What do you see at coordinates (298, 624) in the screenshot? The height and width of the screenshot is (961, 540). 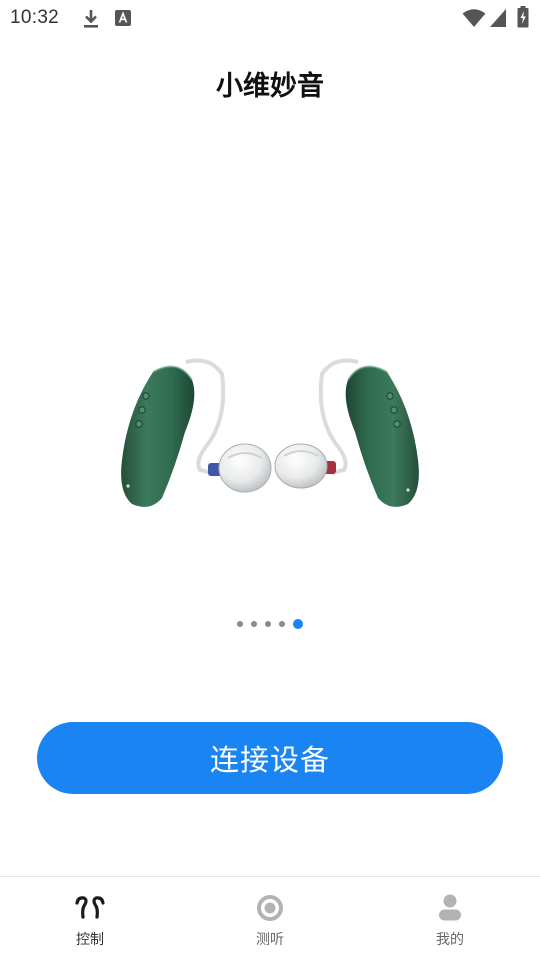 I see `page-dot-active` at bounding box center [298, 624].